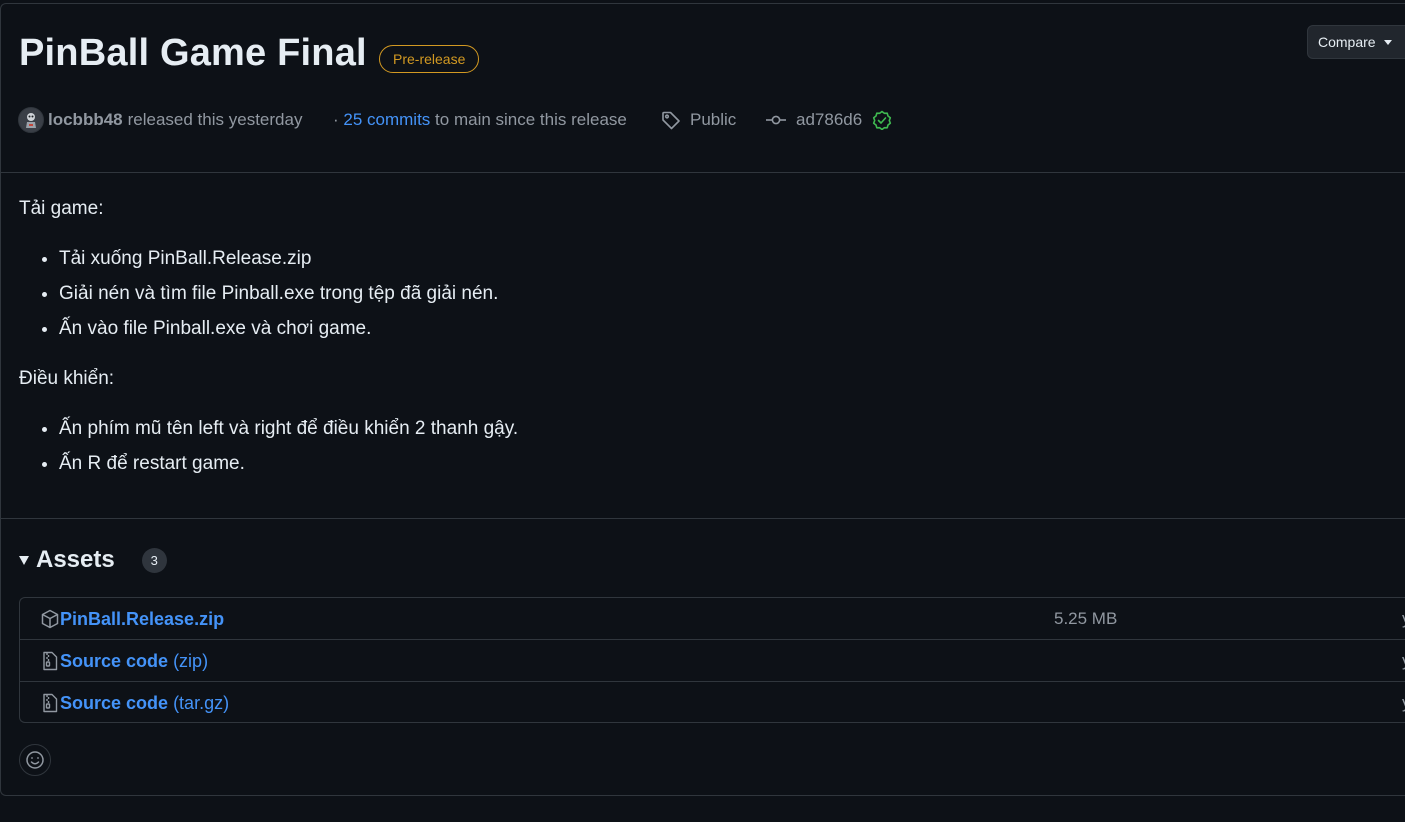  What do you see at coordinates (75, 559) in the screenshot?
I see `assets-title: Assets` at bounding box center [75, 559].